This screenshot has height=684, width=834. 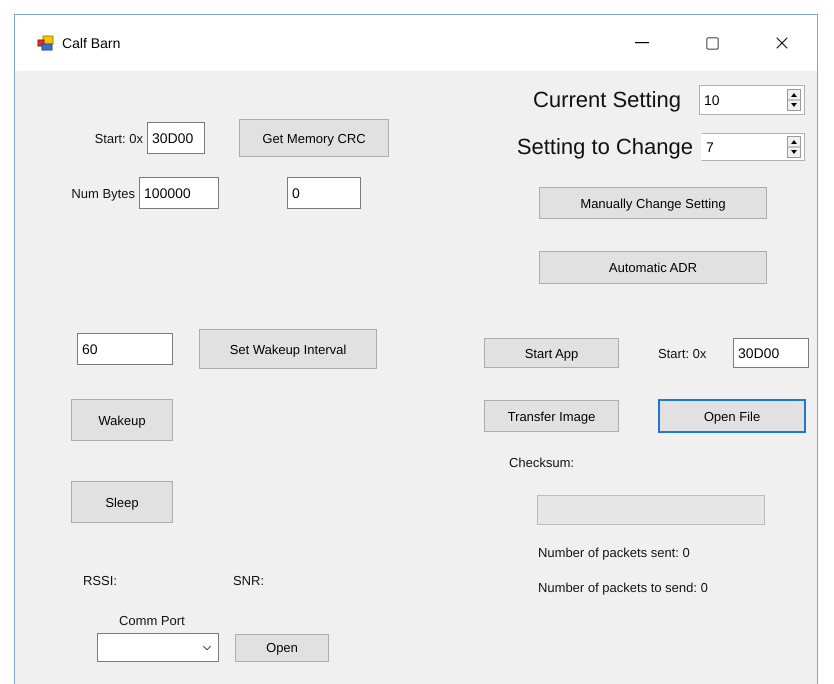 I want to click on num-bytes-field: 100000, so click(x=179, y=193).